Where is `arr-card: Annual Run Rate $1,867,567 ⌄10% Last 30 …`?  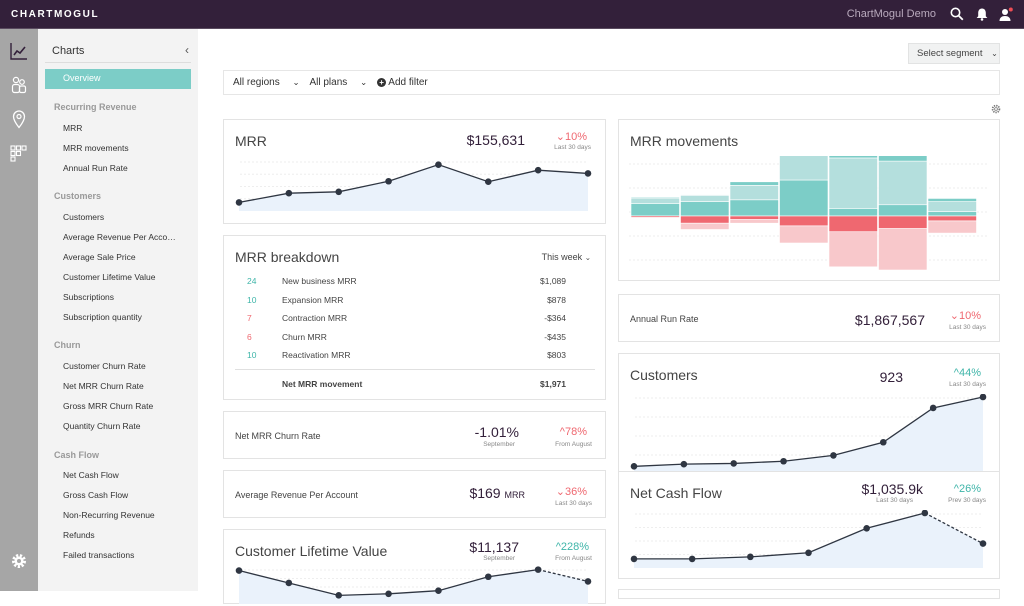
arr-card: Annual Run Rate $1,867,567 ⌄10% Last 30 … is located at coordinates (809, 318).